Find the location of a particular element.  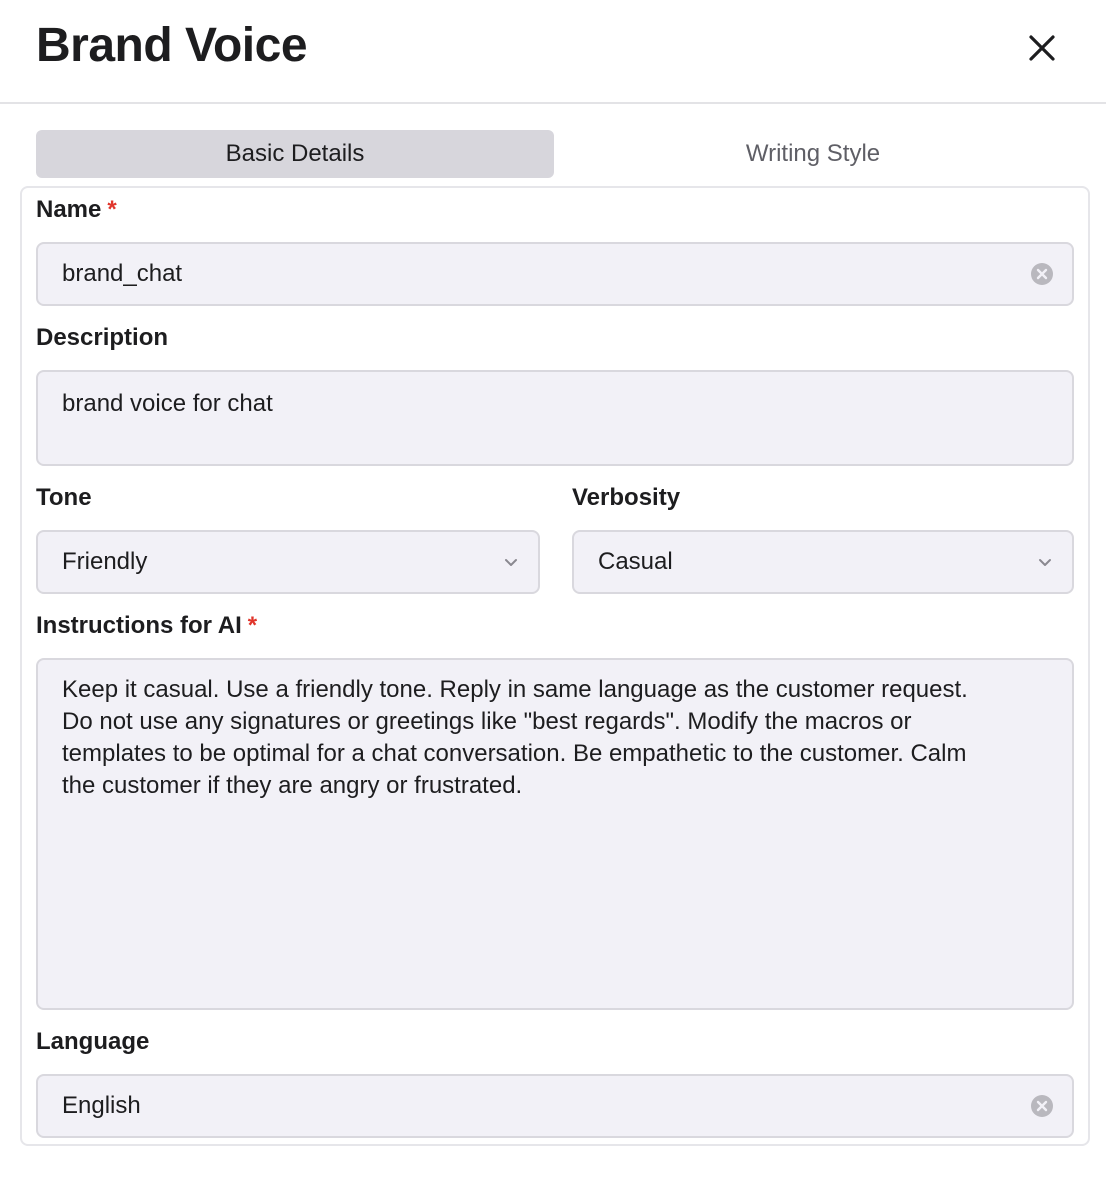

dialog-title: Brand Voice is located at coordinates (172, 45).